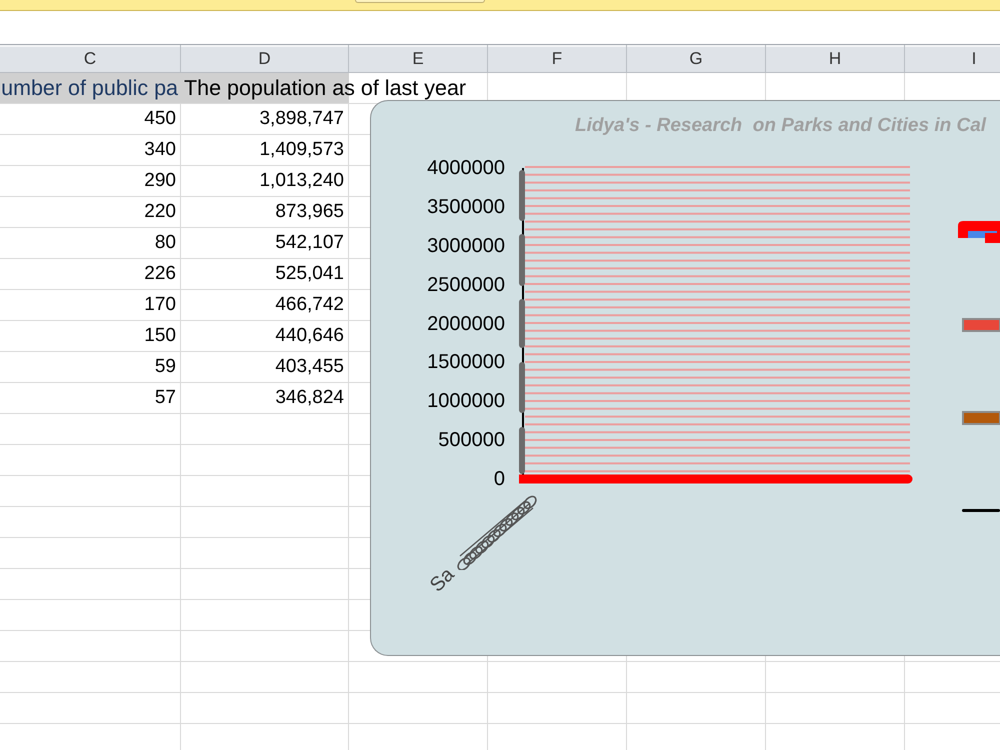 The width and height of the screenshot is (1000, 750). What do you see at coordinates (265, 150) in the screenshot?
I see `table-cell: 1,409,573` at bounding box center [265, 150].